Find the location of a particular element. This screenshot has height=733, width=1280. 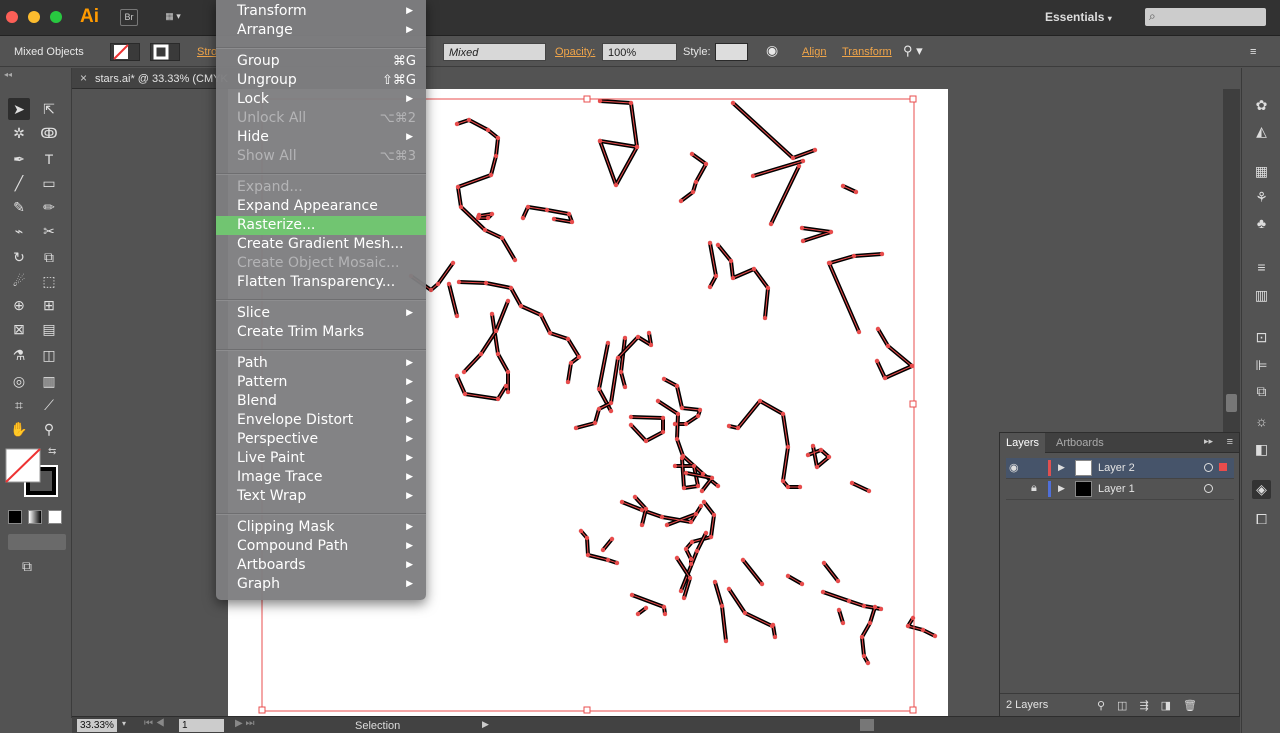

menu-item-group: Group ⌘G is located at coordinates (321, 61).